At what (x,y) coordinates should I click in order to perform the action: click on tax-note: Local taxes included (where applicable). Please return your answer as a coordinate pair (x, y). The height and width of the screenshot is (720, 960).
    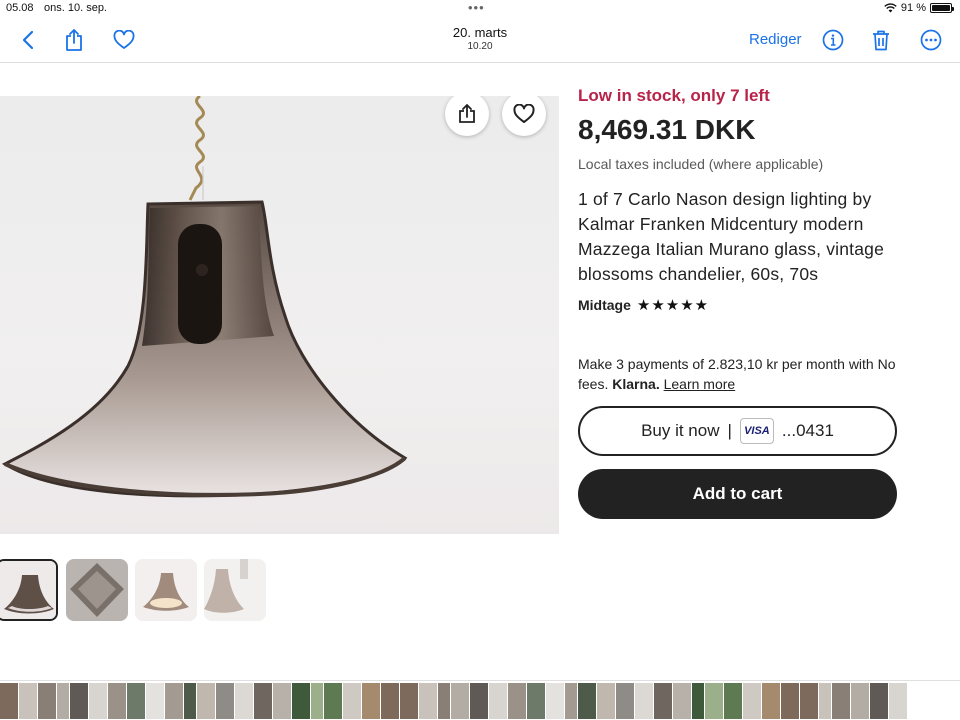
    Looking at the image, I should click on (701, 164).